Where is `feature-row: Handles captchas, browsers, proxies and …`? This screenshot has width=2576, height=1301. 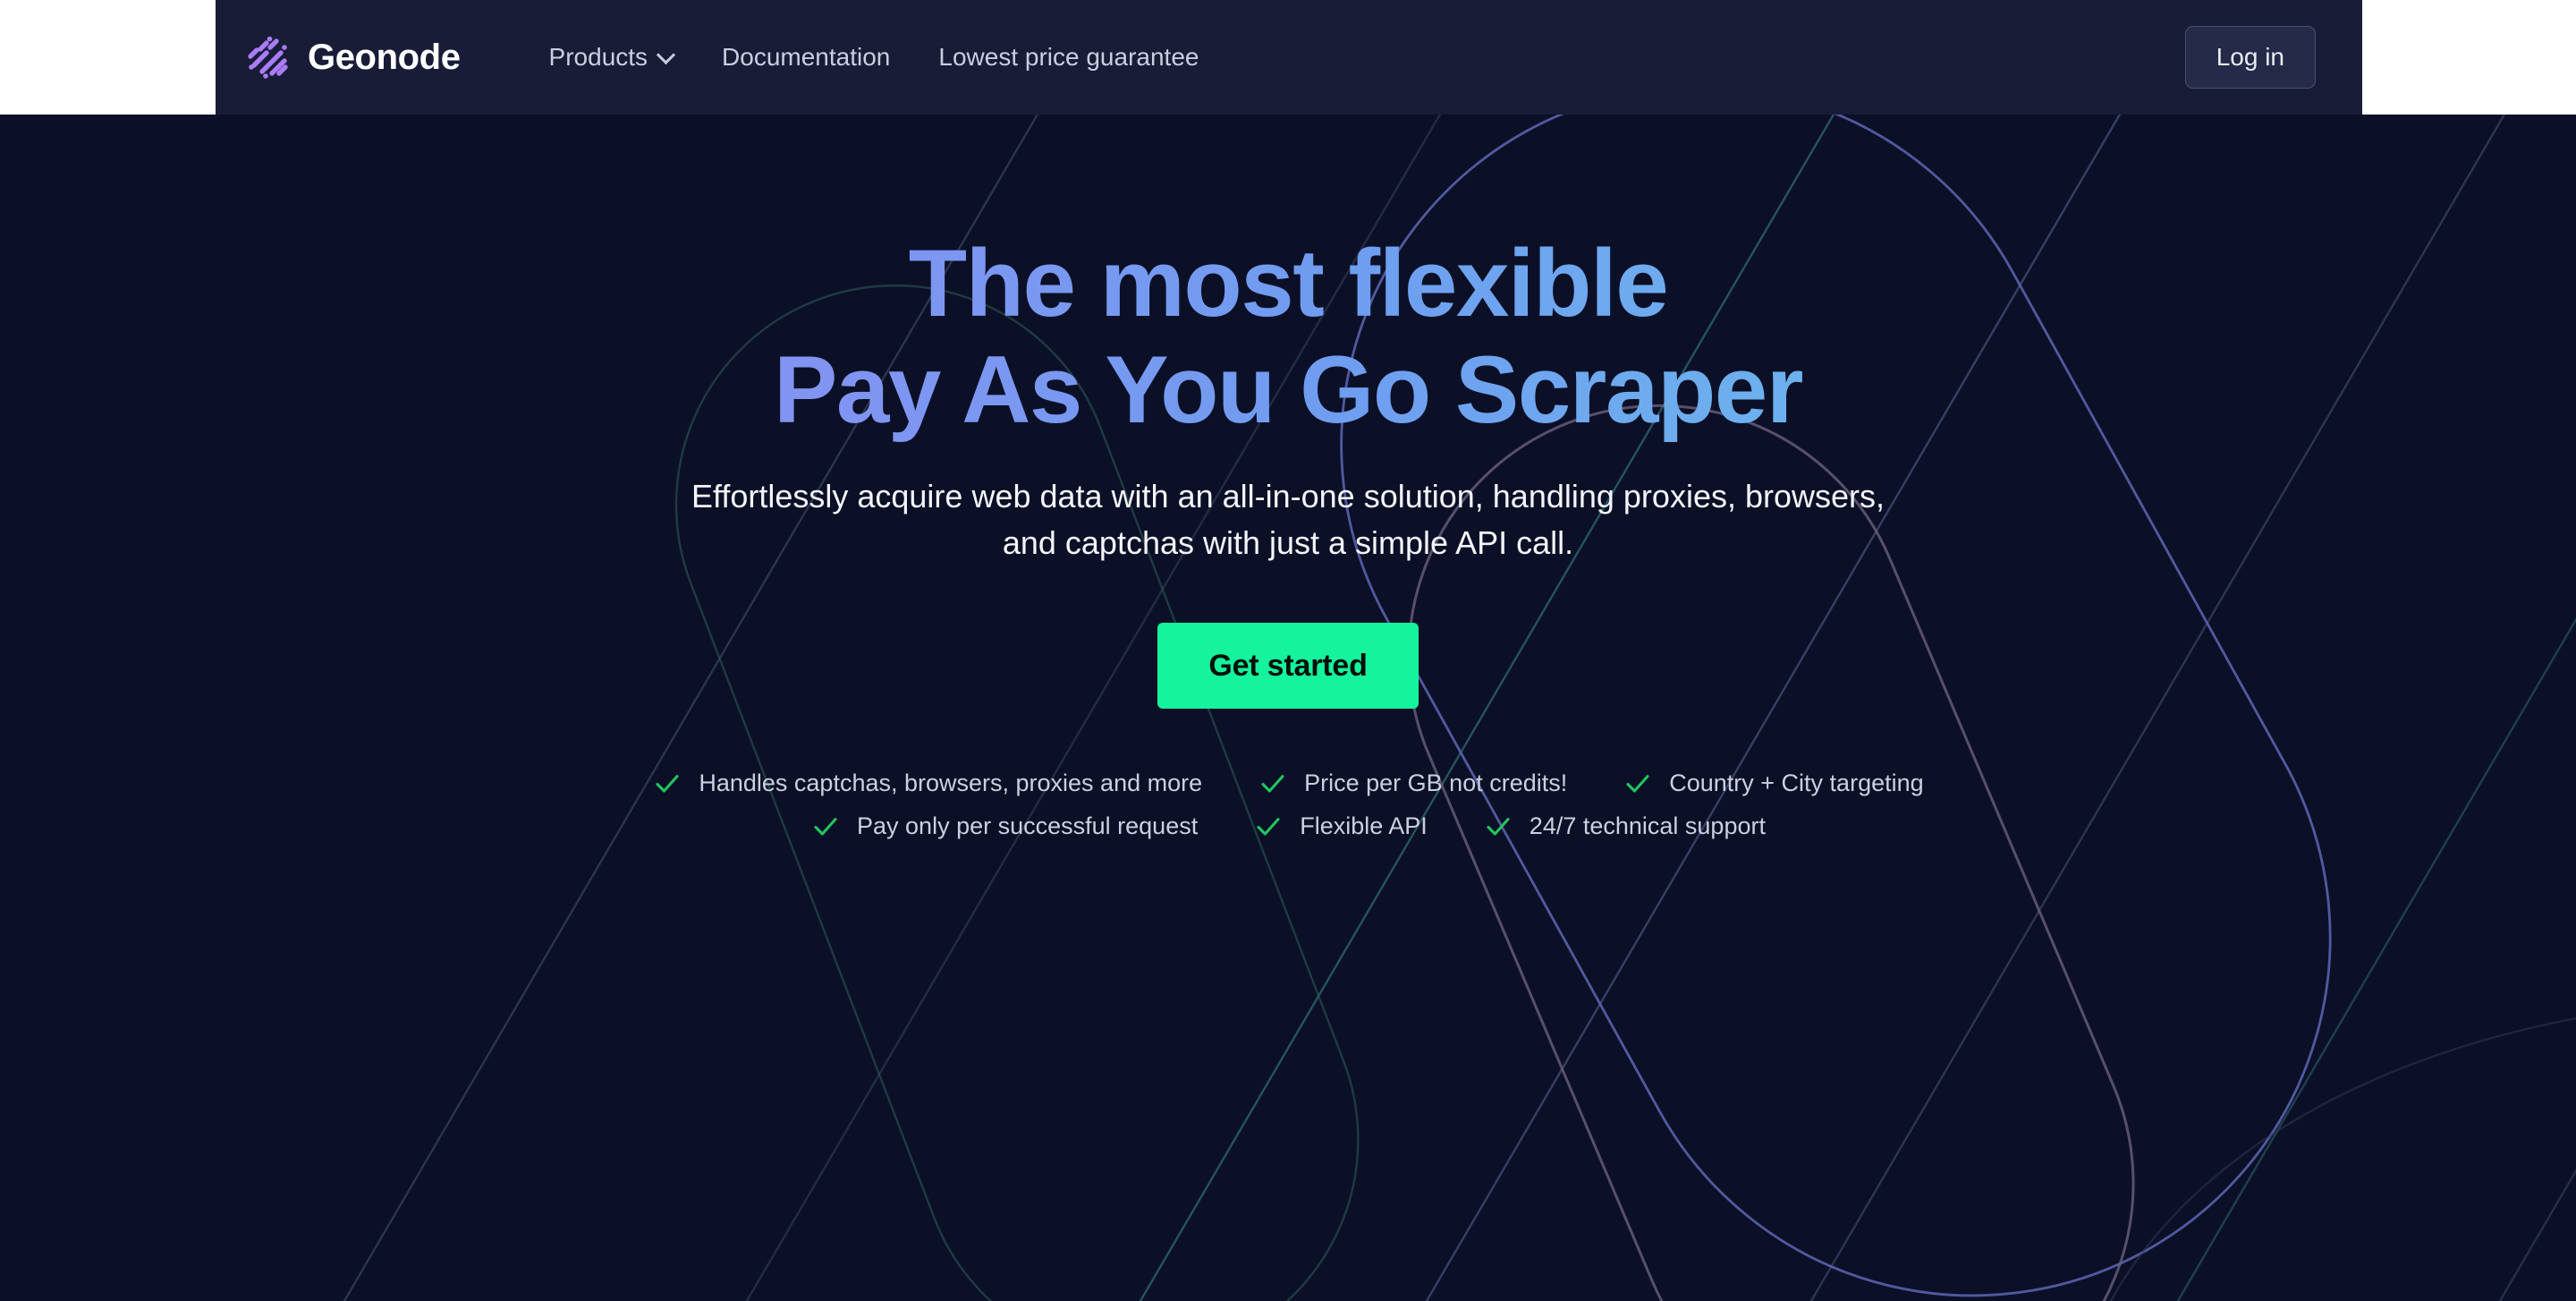
feature-row: Handles captchas, browsers, proxies and … is located at coordinates (1288, 784).